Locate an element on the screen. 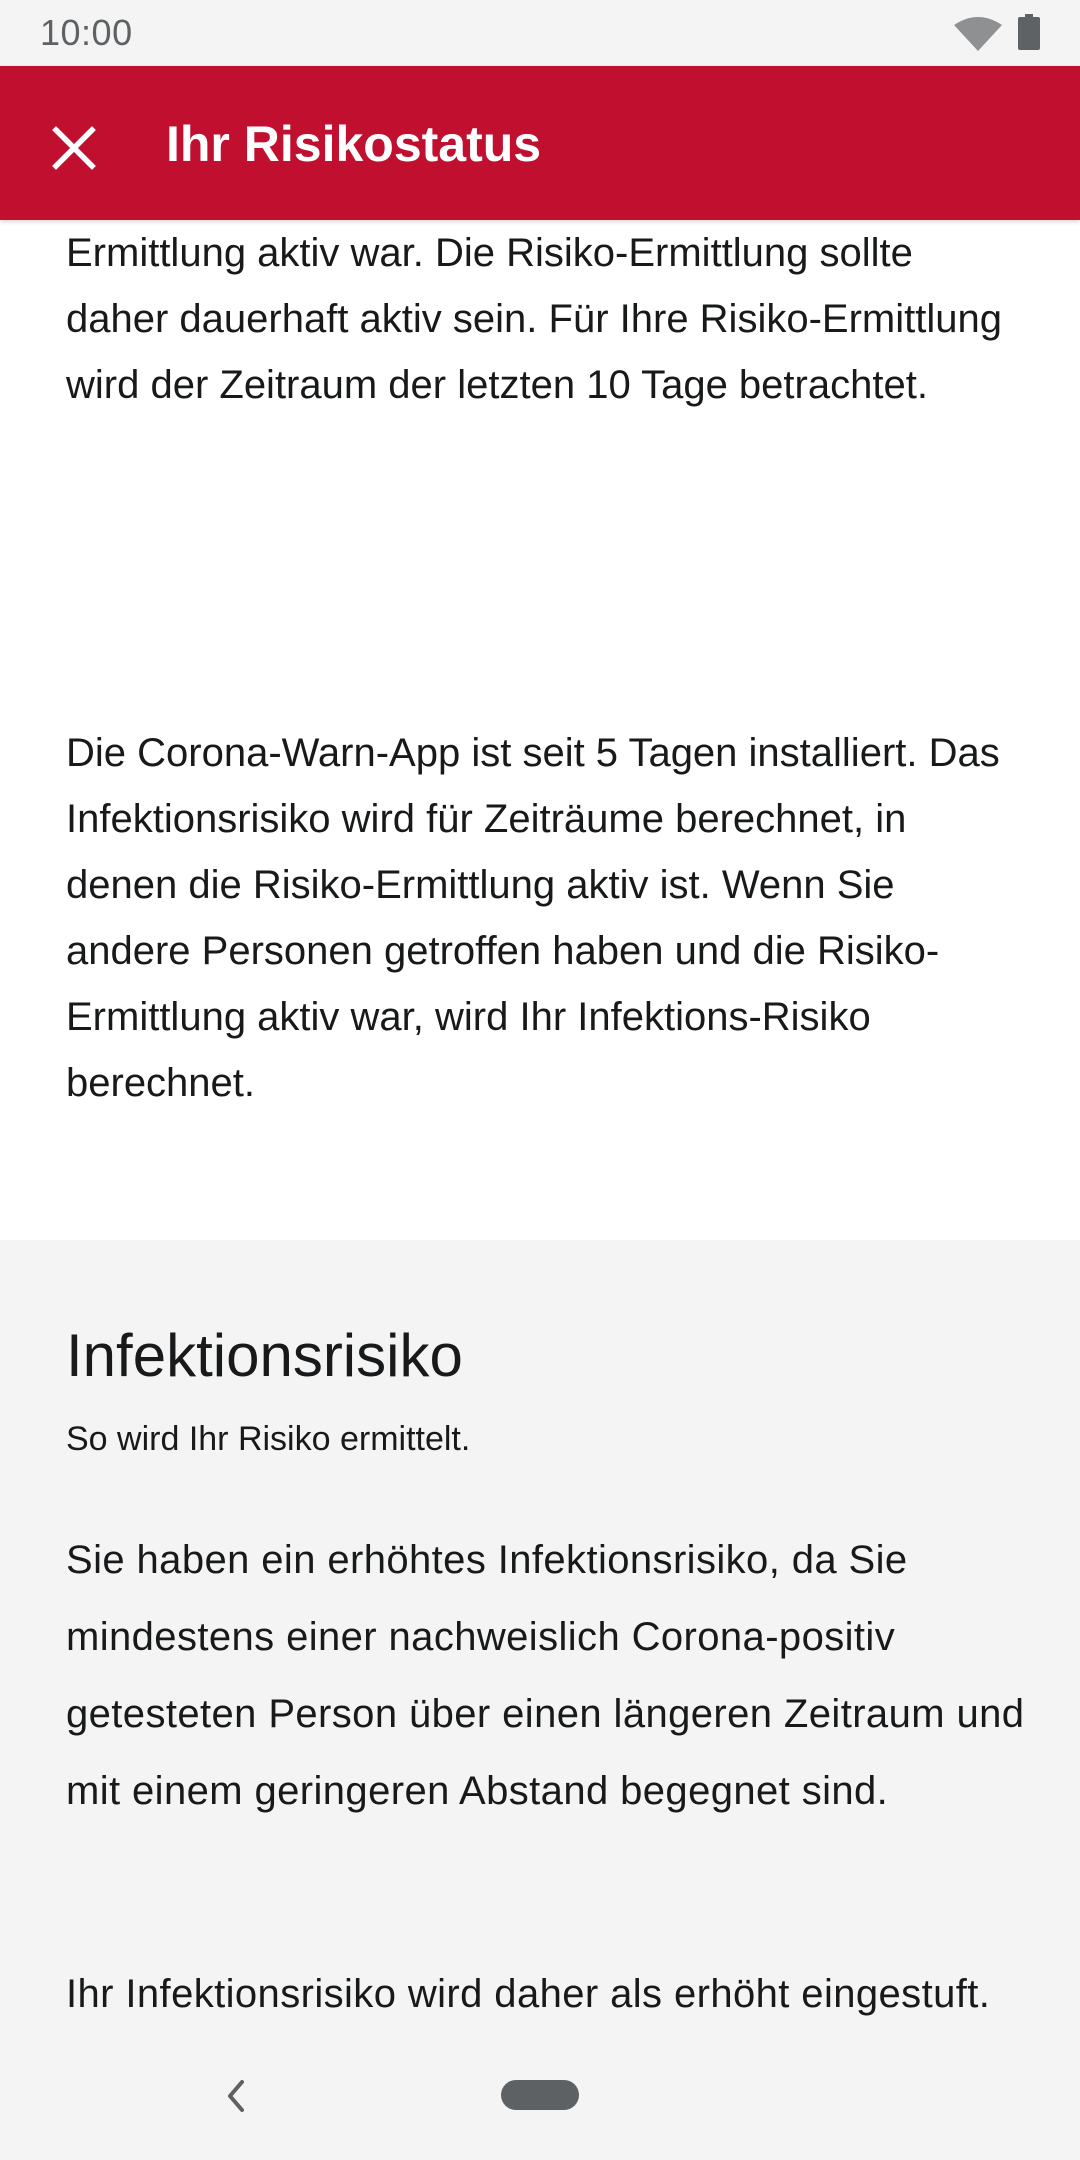 Image resolution: width=1080 pixels, height=2160 pixels. close-icon is located at coordinates (74, 148).